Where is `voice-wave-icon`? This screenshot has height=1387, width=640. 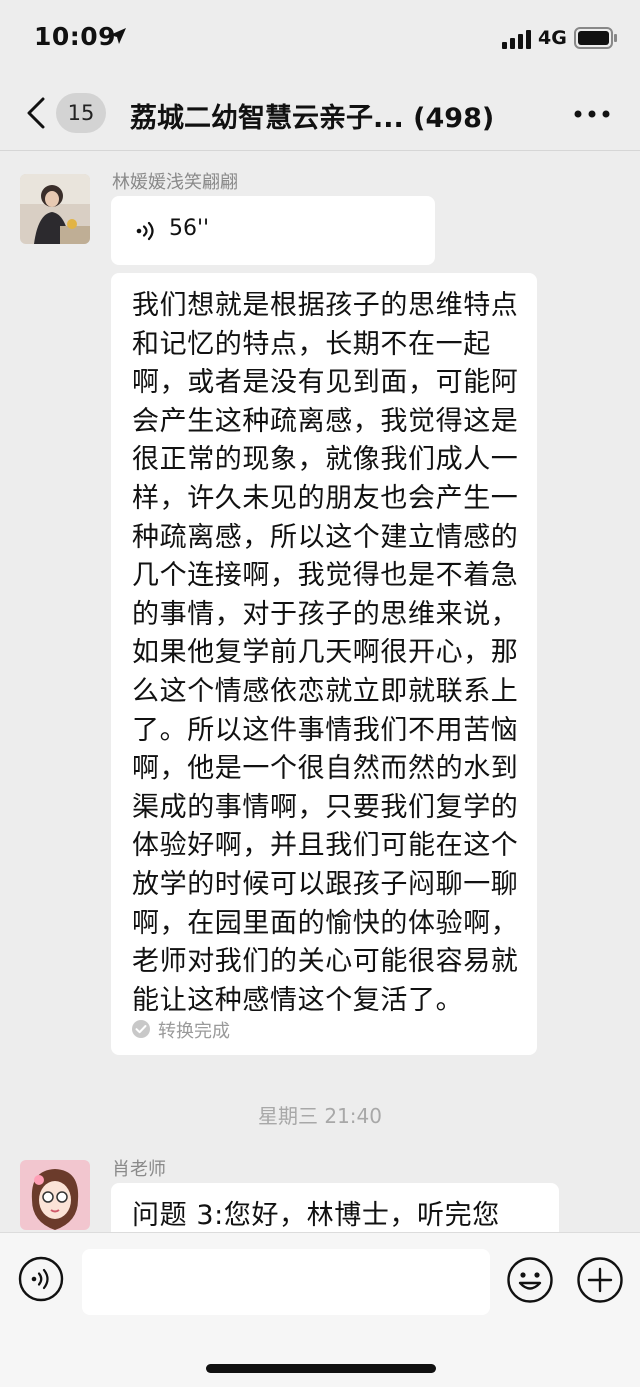 voice-wave-icon is located at coordinates (145, 231).